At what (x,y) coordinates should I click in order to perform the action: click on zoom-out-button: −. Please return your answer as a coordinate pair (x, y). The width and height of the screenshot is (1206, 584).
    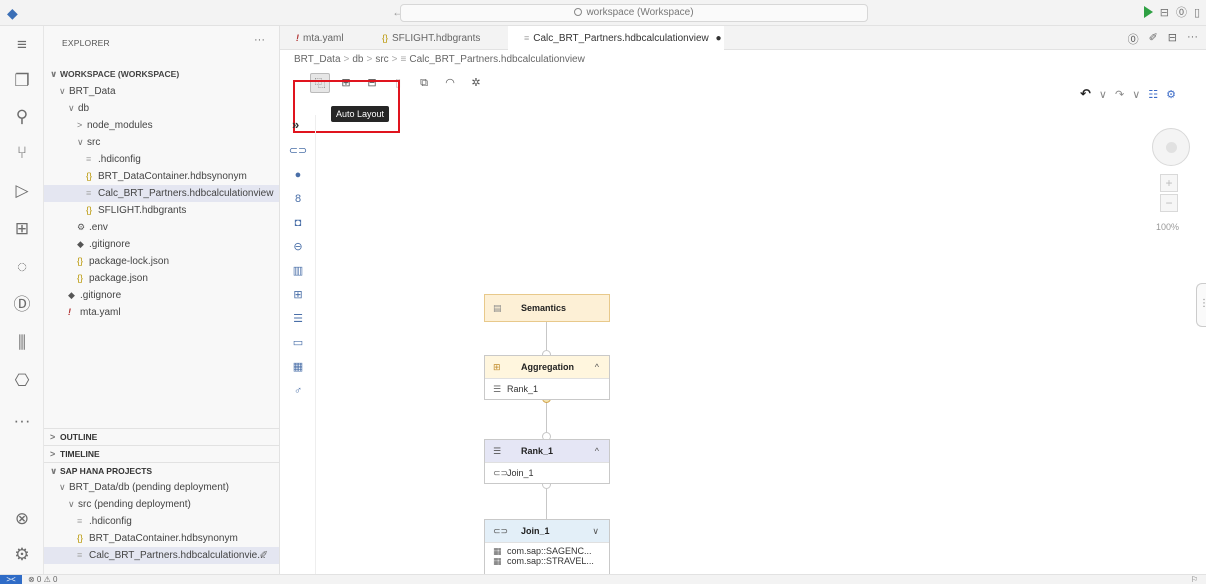
    Looking at the image, I should click on (1169, 203).